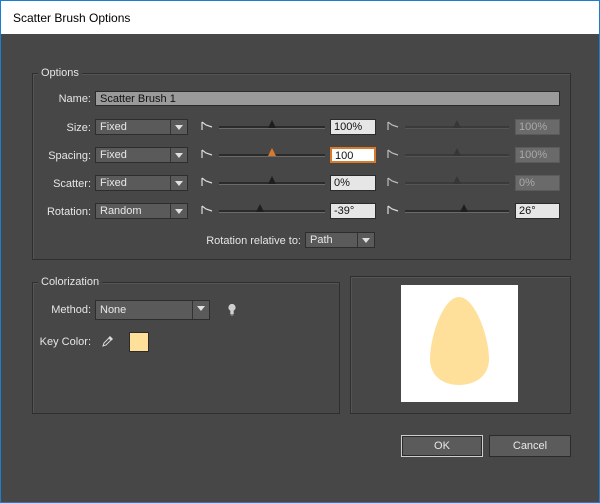 The width and height of the screenshot is (600, 503). What do you see at coordinates (530, 446) in the screenshot?
I see `cancel-button: Cancel` at bounding box center [530, 446].